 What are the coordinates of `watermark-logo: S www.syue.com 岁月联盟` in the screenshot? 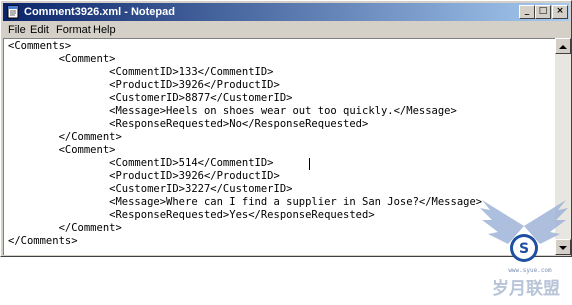 It's located at (524, 249).